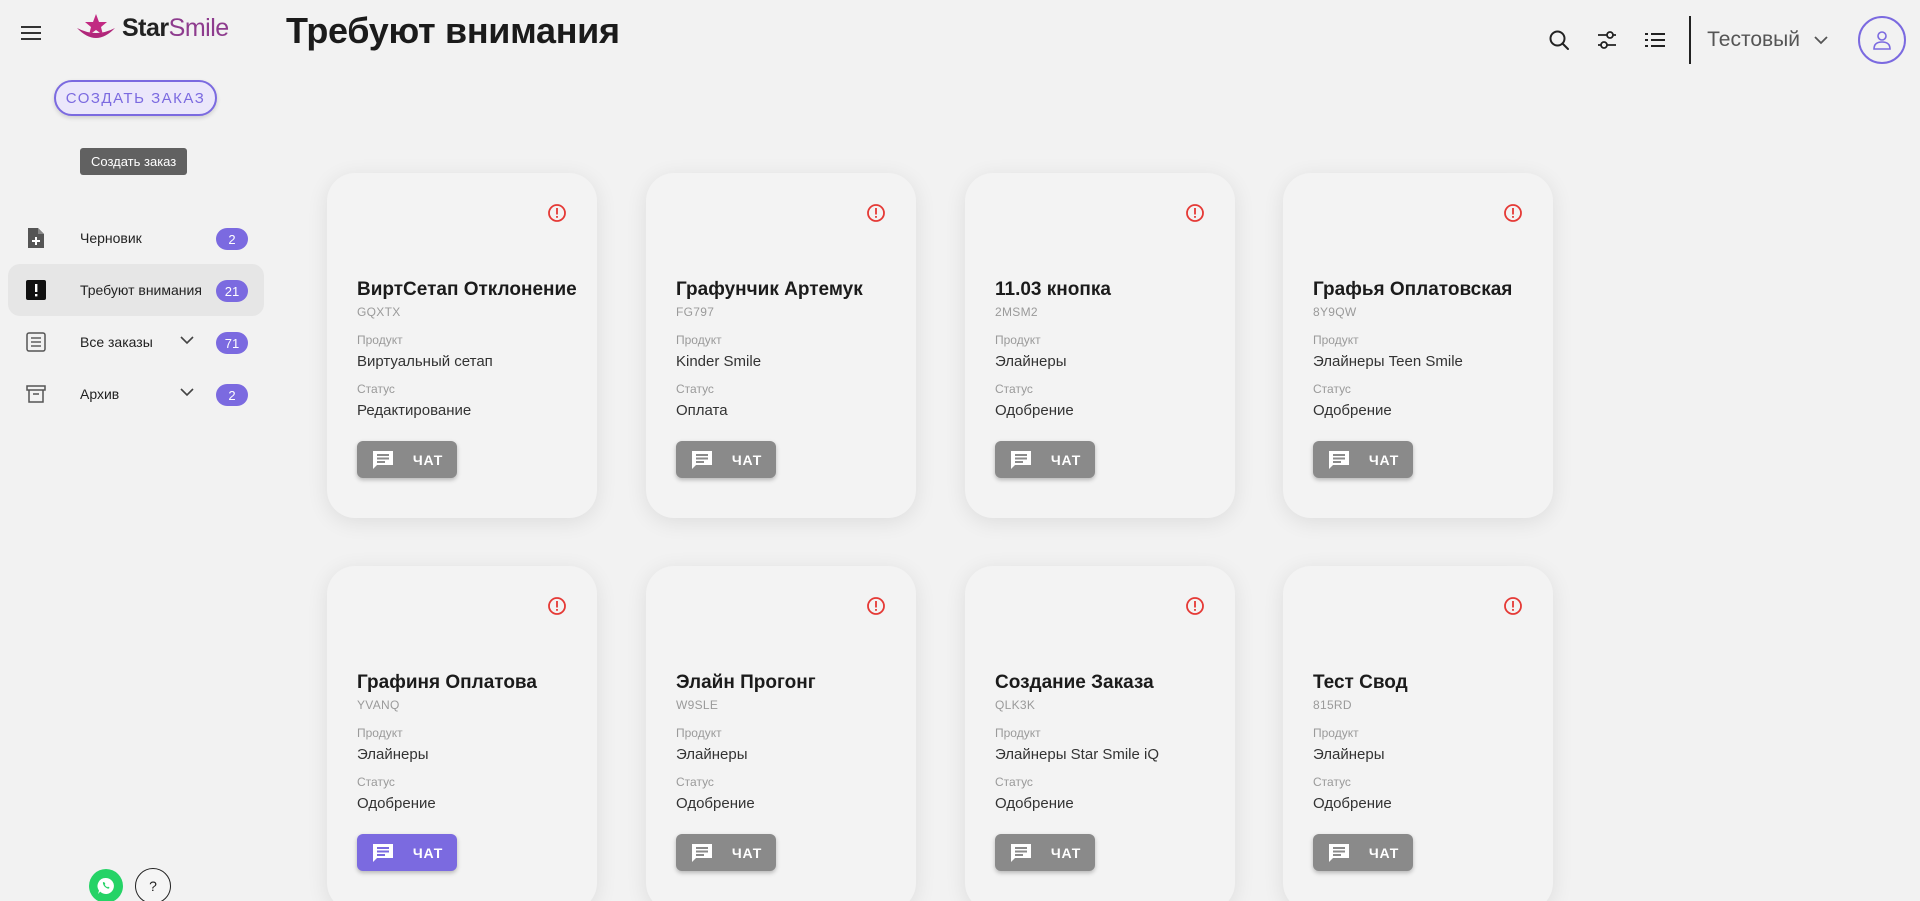  I want to click on logo: StarSmile, so click(151, 28).